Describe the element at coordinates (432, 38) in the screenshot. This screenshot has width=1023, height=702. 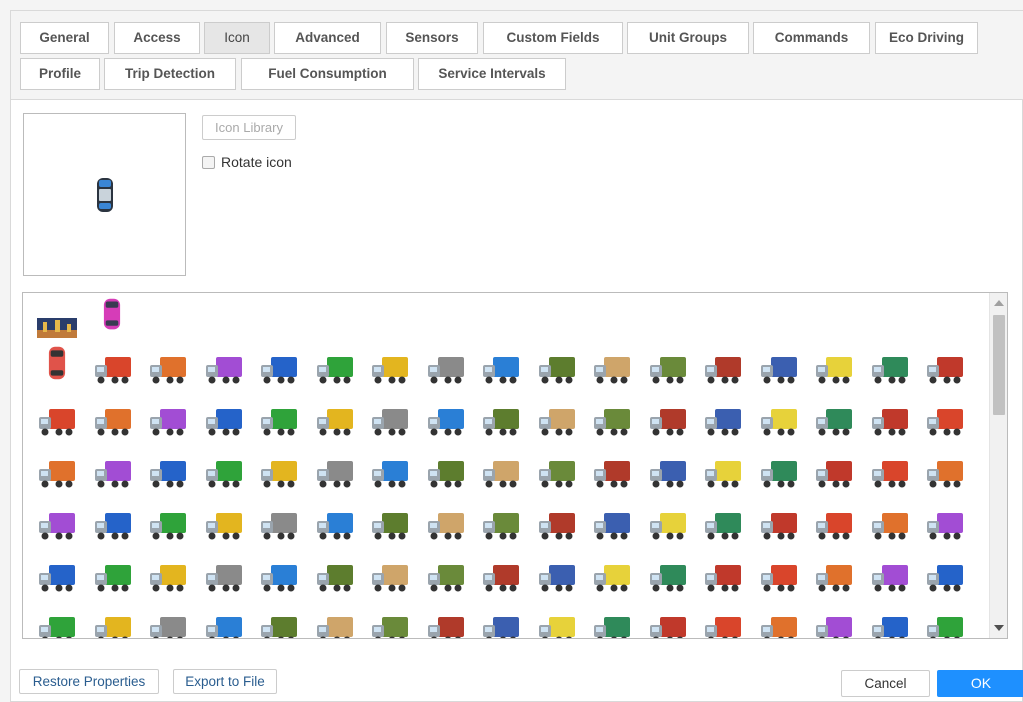
I see `tab-sensors: Sensors` at that location.